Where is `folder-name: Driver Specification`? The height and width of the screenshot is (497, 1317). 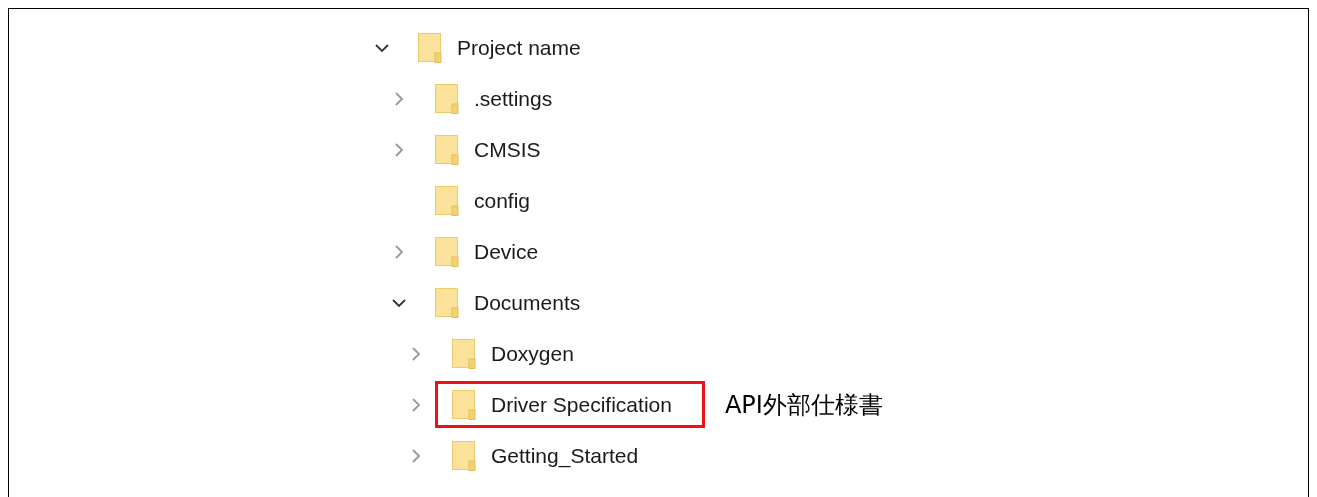
folder-name: Driver Specification is located at coordinates (581, 404).